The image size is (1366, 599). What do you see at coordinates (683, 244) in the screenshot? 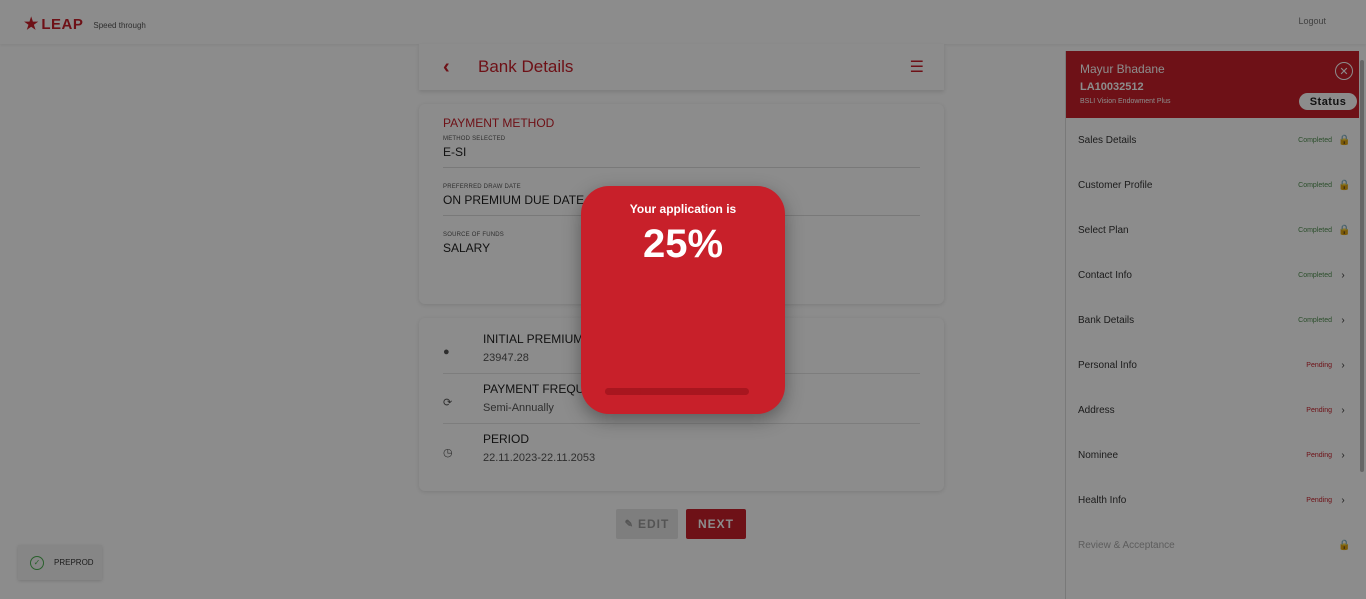
I see `progress-percent: 25%` at bounding box center [683, 244].